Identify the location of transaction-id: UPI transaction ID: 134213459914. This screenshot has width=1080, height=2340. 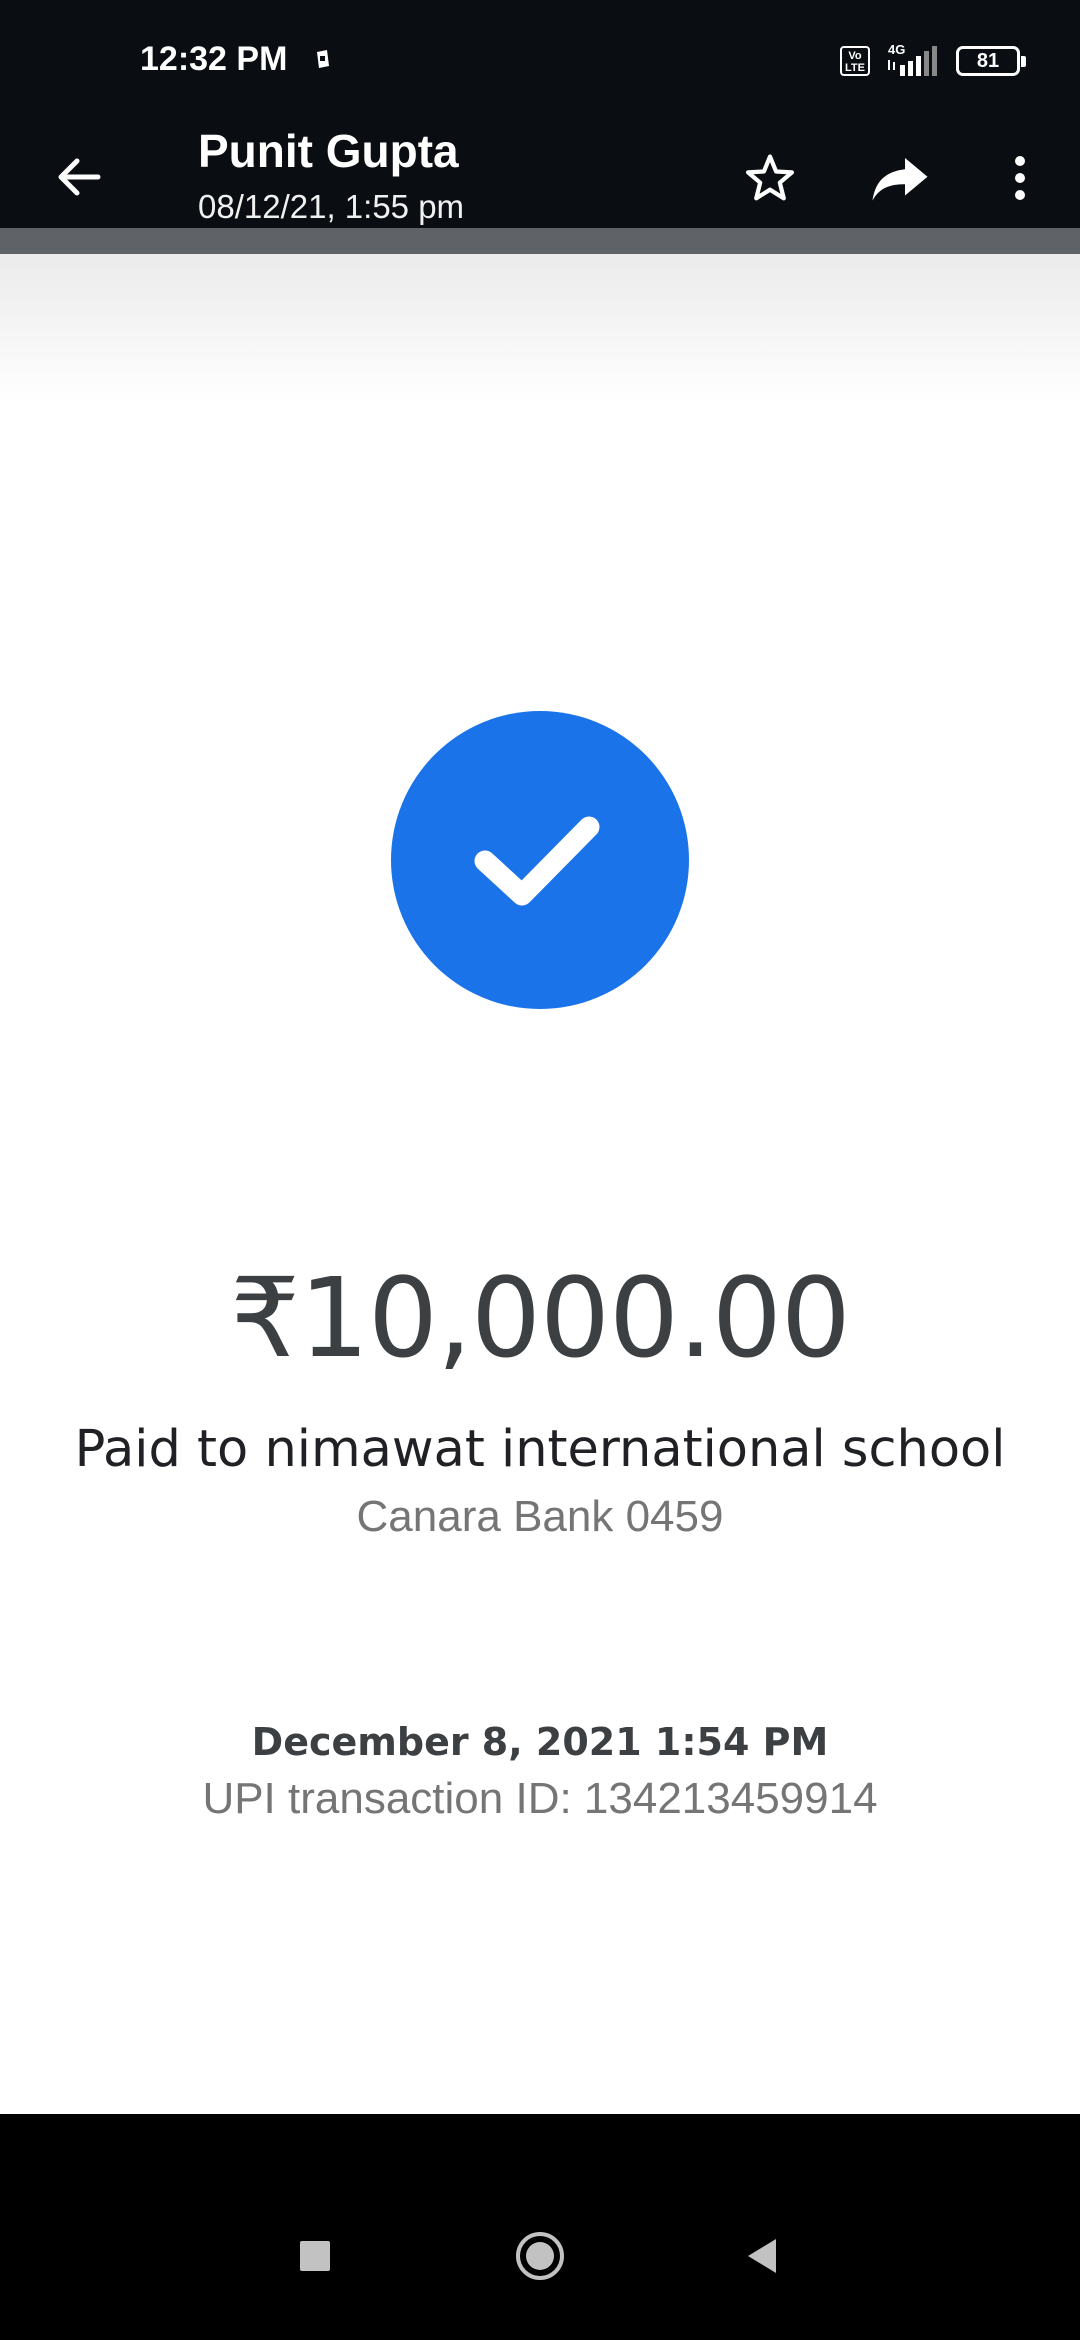
(540, 1798).